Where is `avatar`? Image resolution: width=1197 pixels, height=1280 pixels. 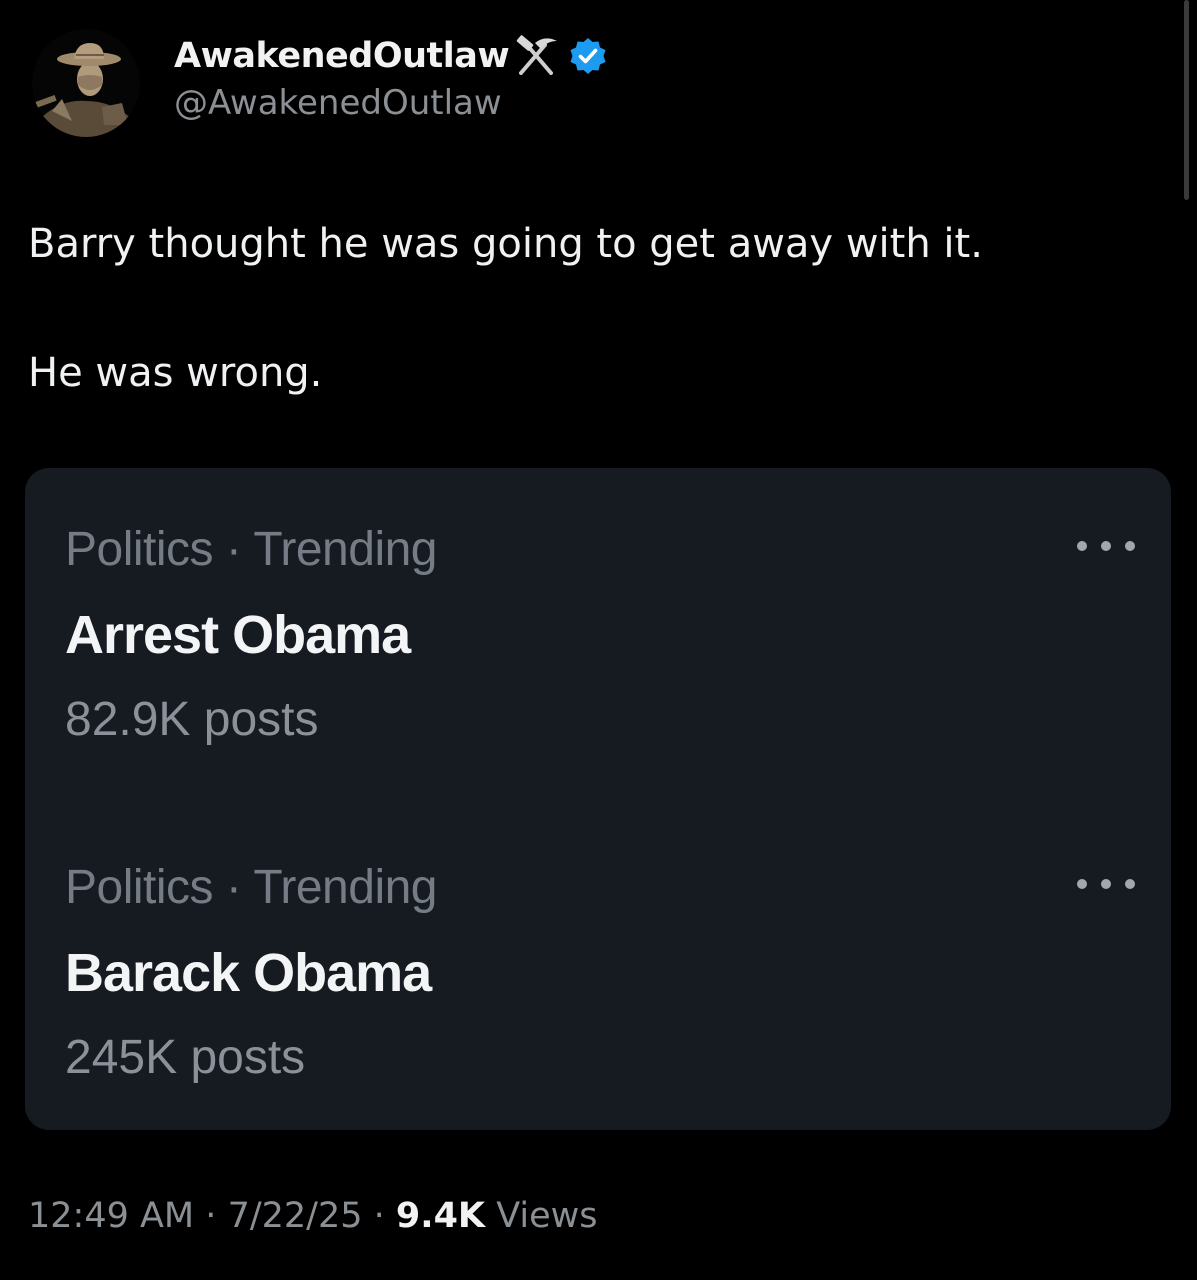
avatar is located at coordinates (86, 82).